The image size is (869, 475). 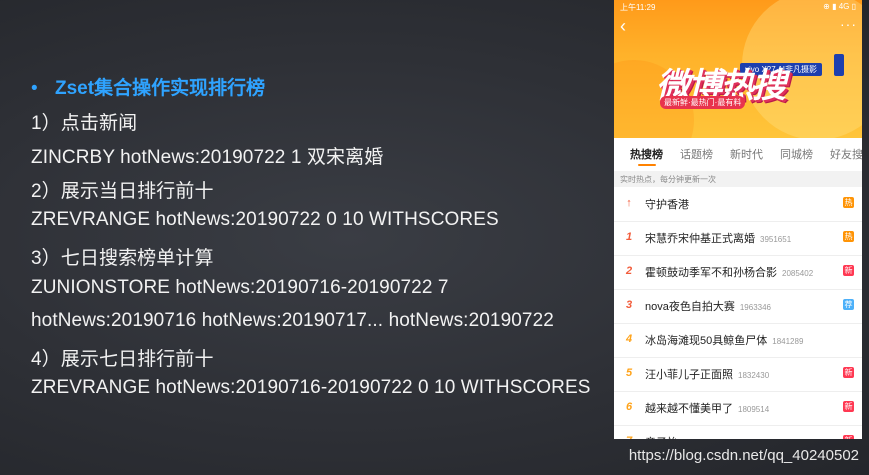 I want to click on slide-line-1: 1）点击新闻, so click(x=84, y=123).